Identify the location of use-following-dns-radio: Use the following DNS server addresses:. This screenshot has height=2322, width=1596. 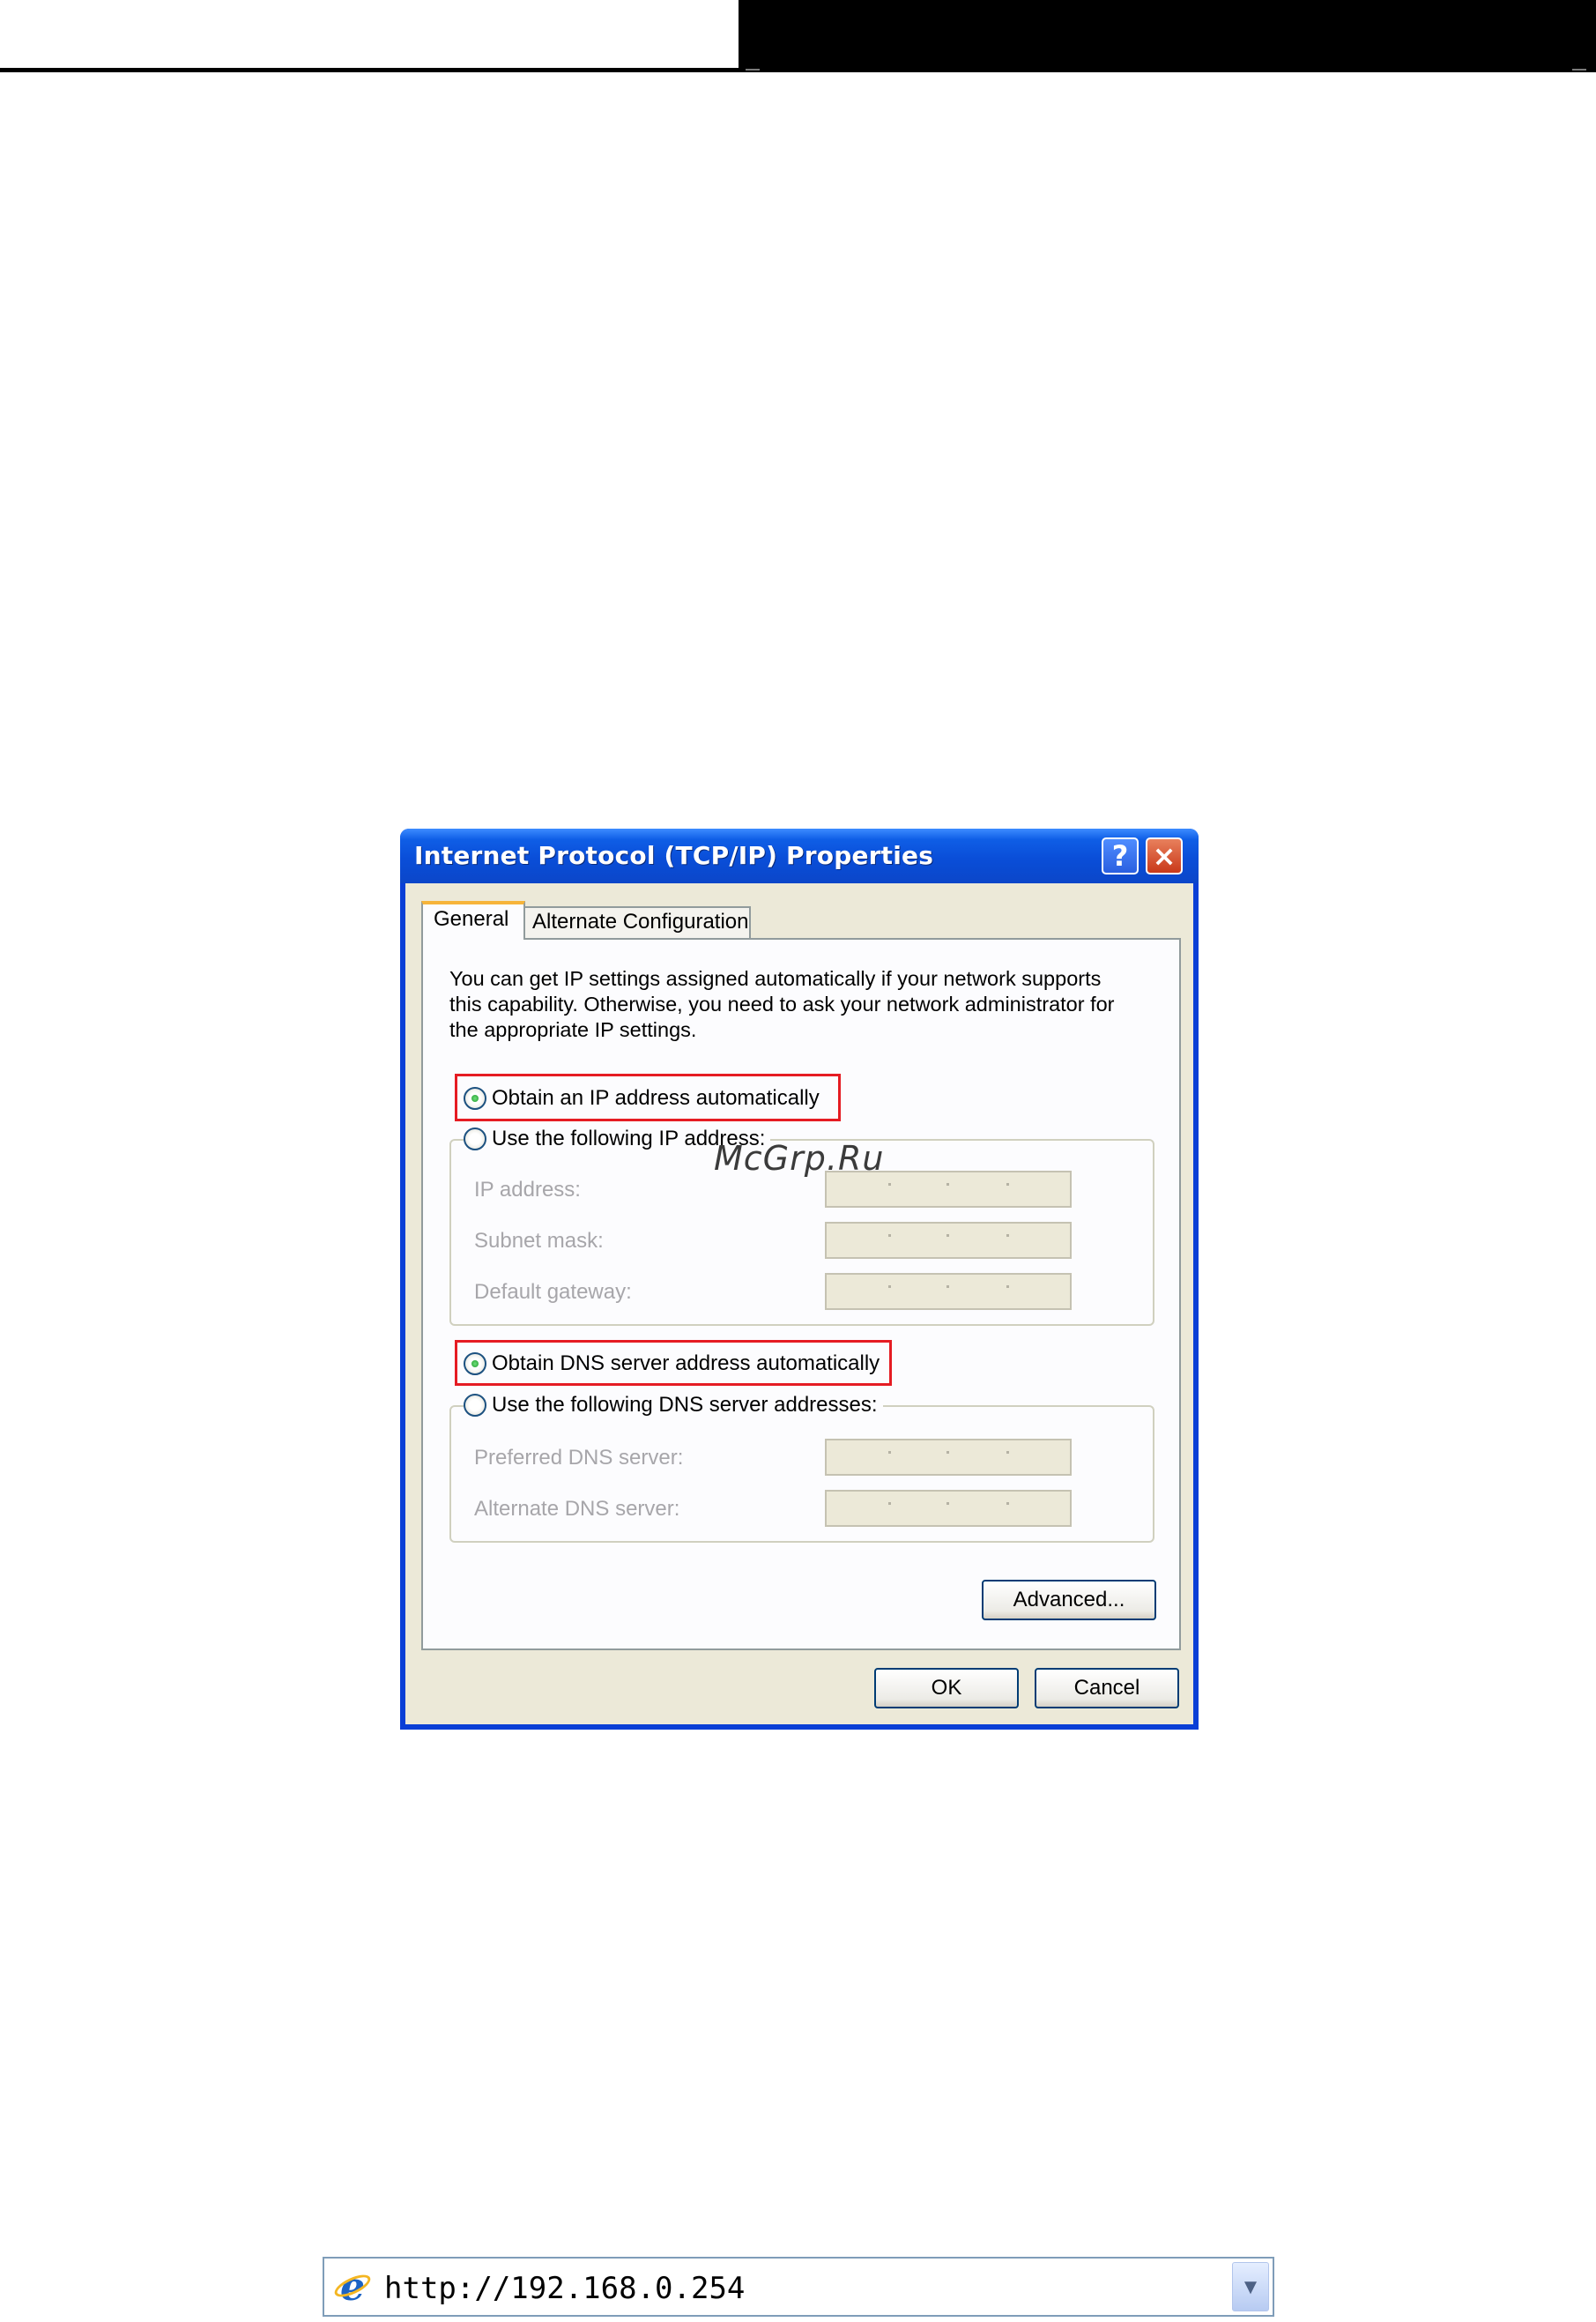
(673, 1405).